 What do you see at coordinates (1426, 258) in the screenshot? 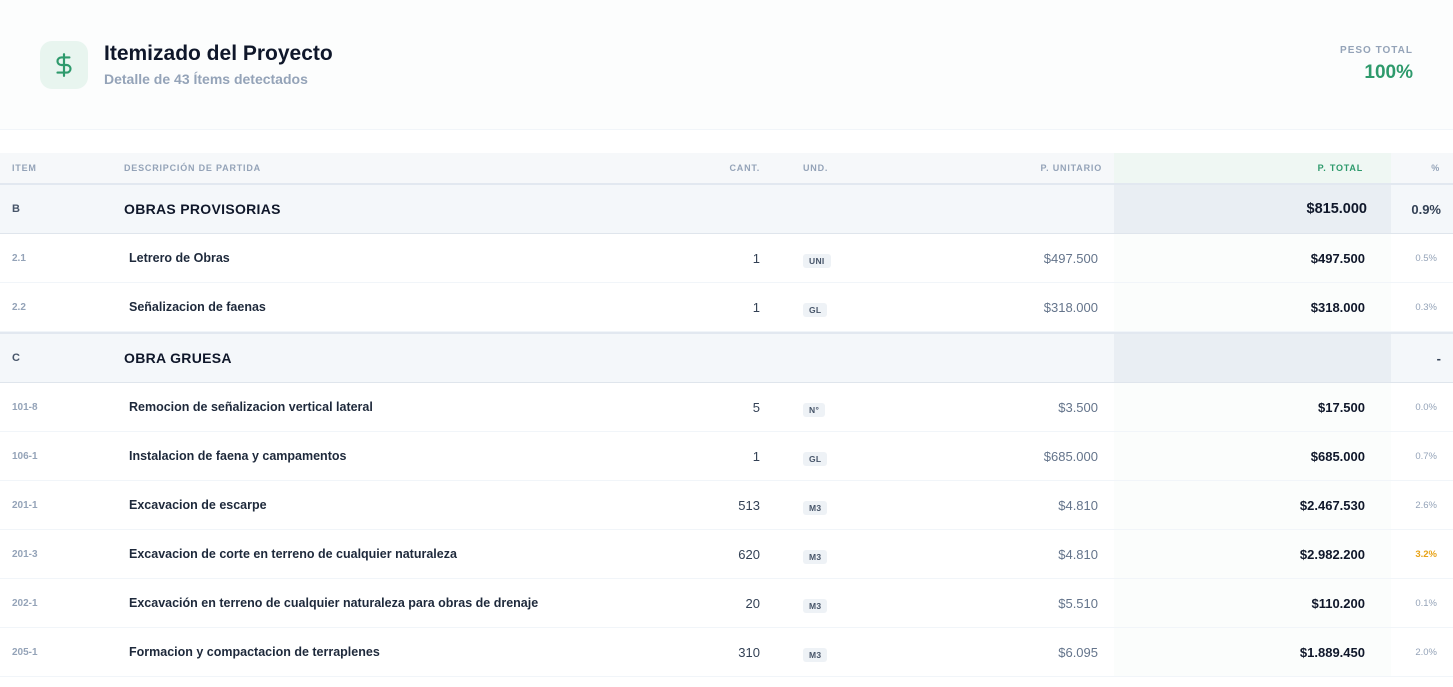
I see `item-pct: 0.5%` at bounding box center [1426, 258].